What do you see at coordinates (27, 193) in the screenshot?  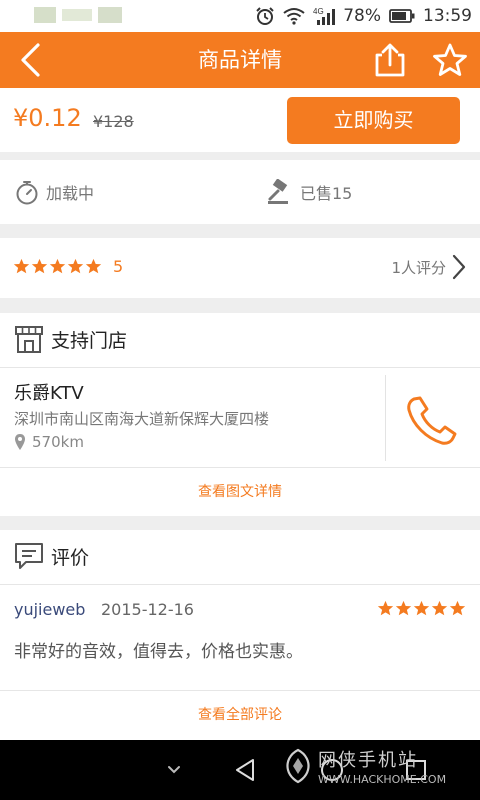 I see `stopwatch-icon` at bounding box center [27, 193].